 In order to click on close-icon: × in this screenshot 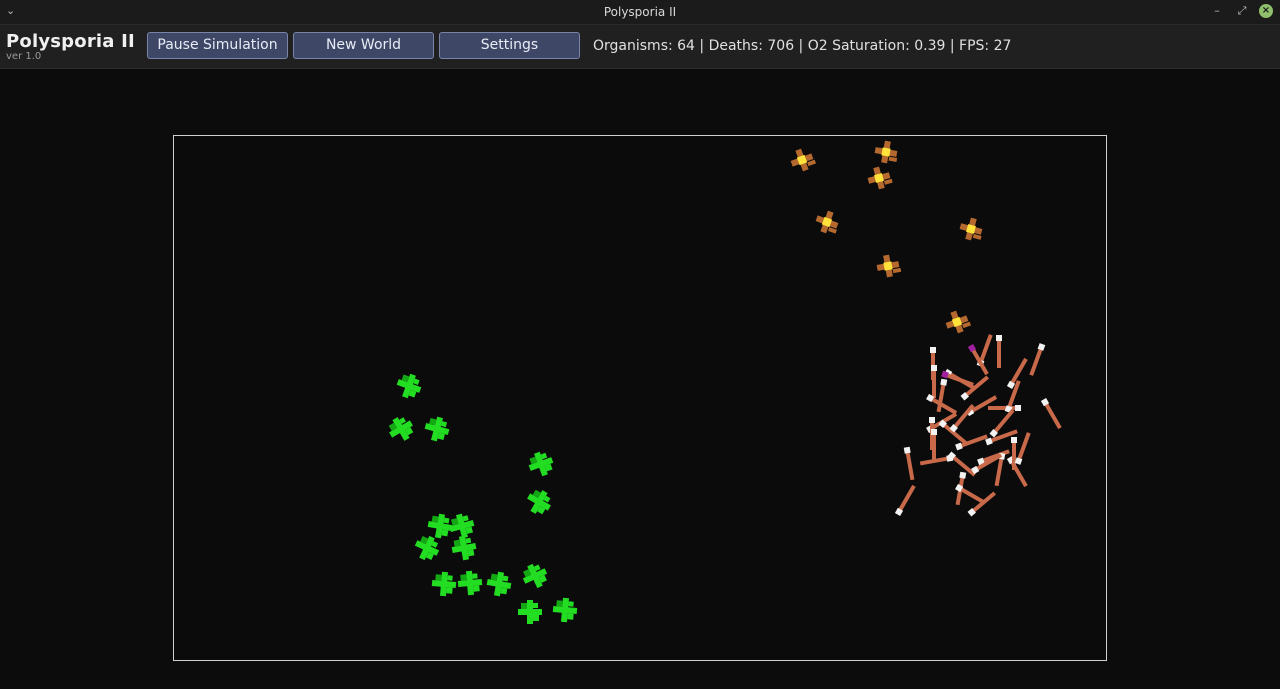, I will do `click(1266, 11)`.